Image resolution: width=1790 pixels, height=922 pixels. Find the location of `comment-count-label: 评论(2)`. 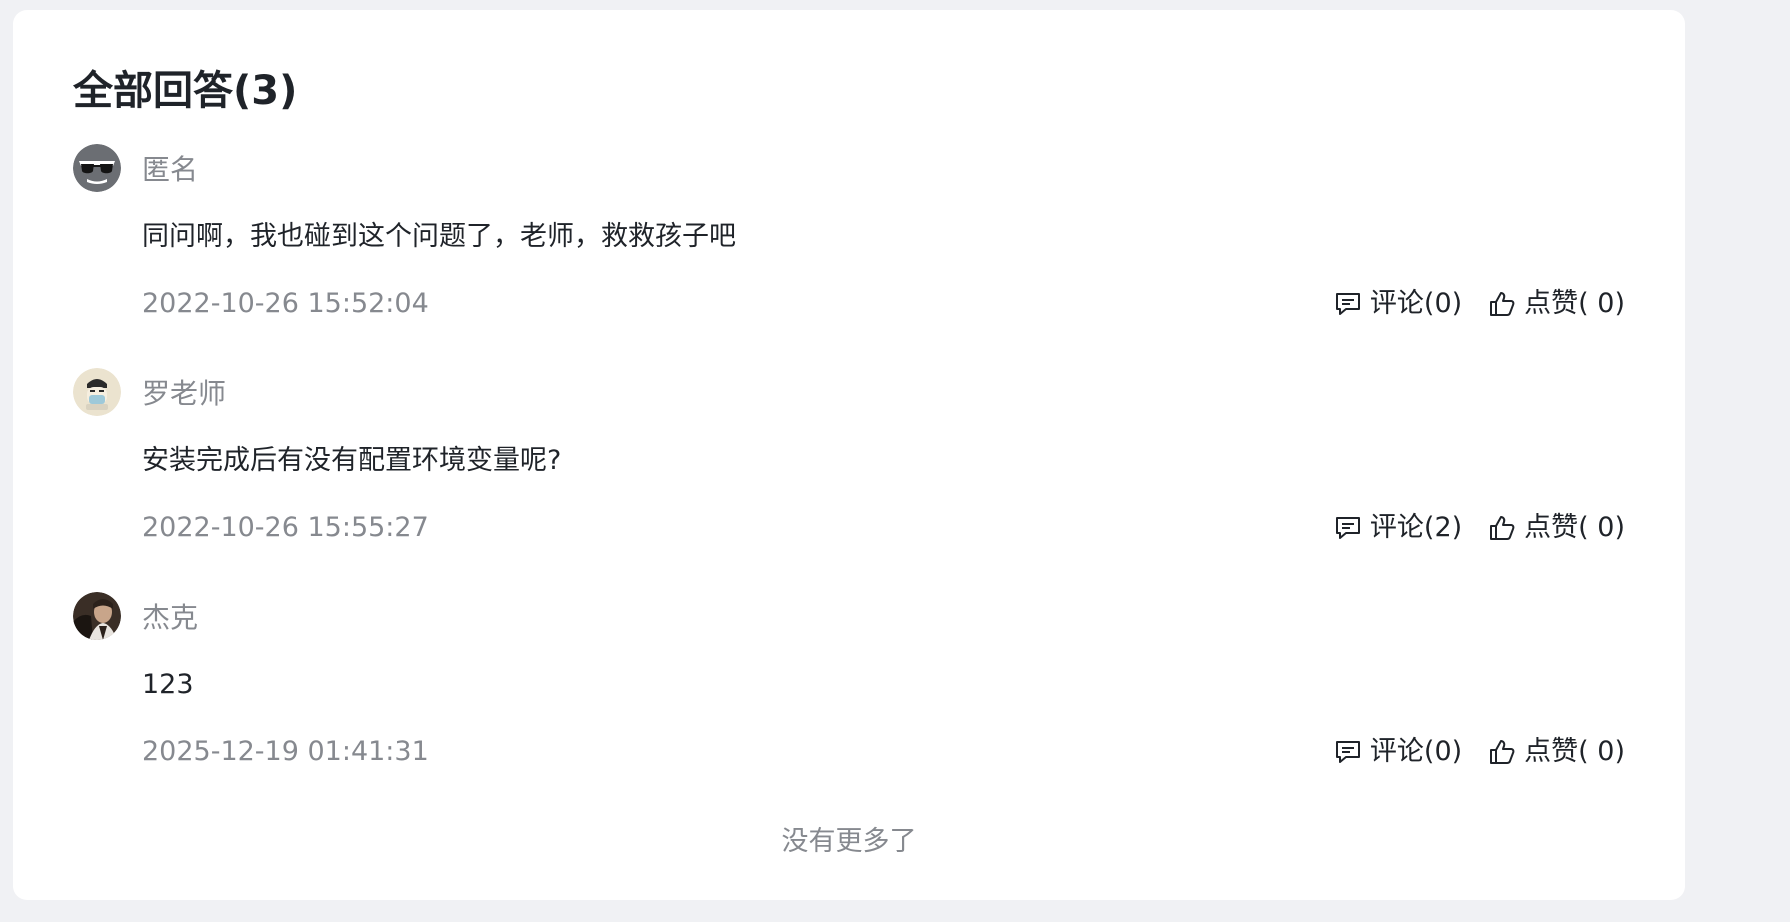

comment-count-label: 评论(2) is located at coordinates (1416, 527).